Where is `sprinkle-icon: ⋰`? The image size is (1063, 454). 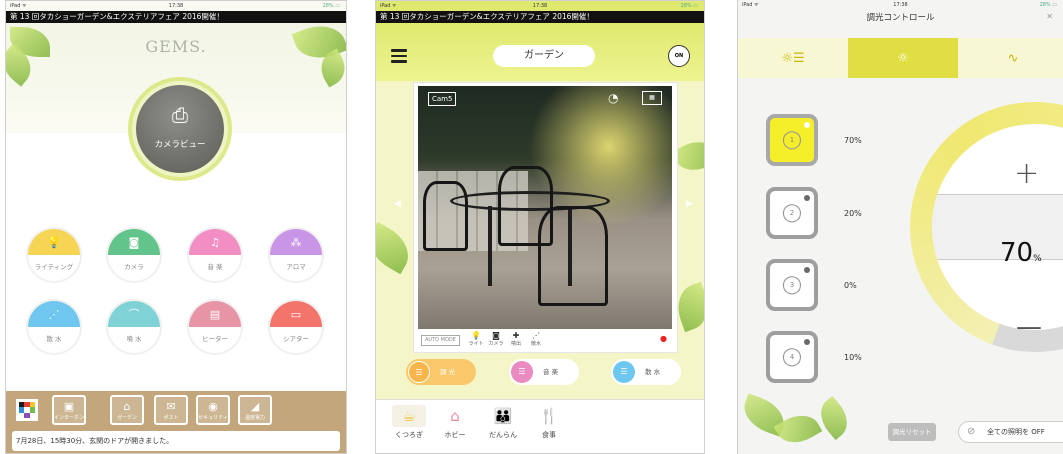
sprinkle-icon: ⋰ is located at coordinates (536, 335).